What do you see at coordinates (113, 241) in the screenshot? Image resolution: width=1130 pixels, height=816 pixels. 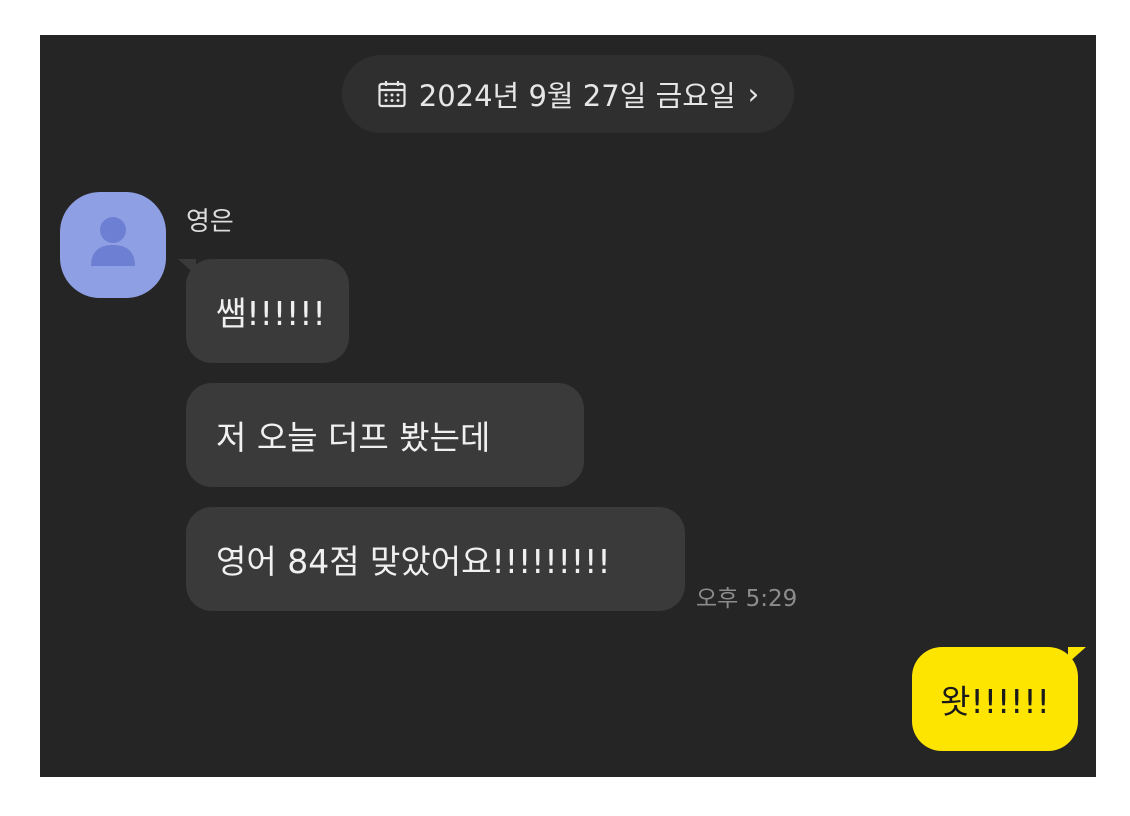 I see `person-icon` at bounding box center [113, 241].